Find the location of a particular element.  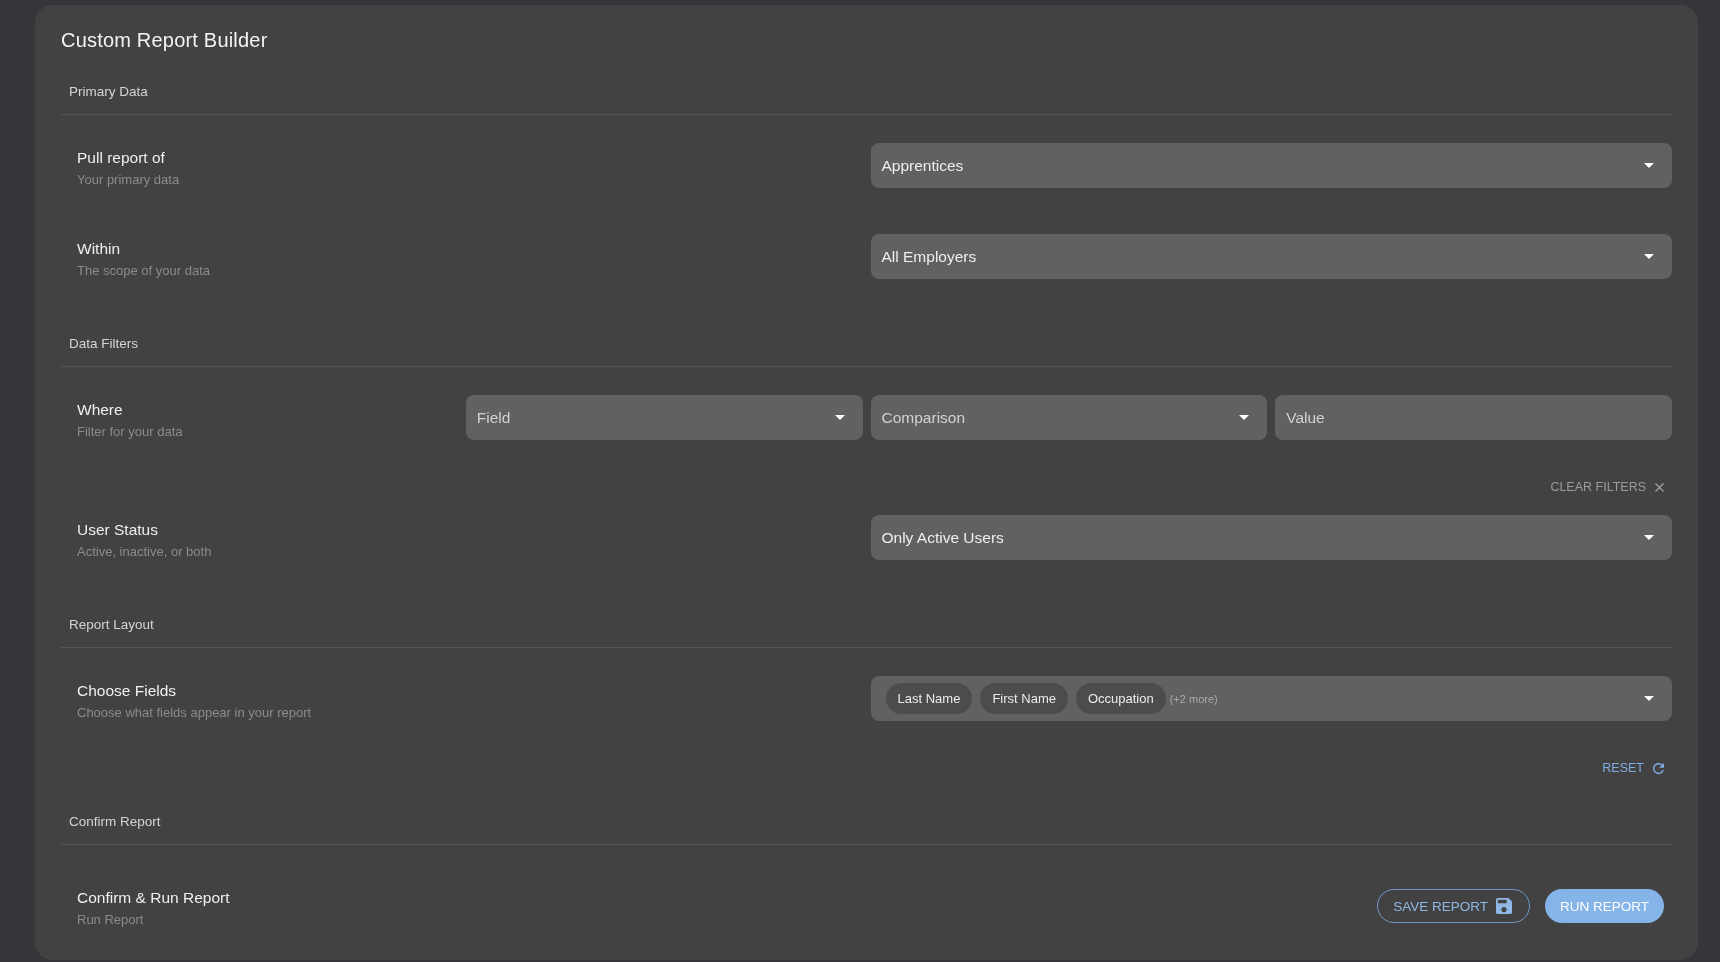

clear-filters-button: CLEAR FILTERS is located at coordinates (1607, 487).